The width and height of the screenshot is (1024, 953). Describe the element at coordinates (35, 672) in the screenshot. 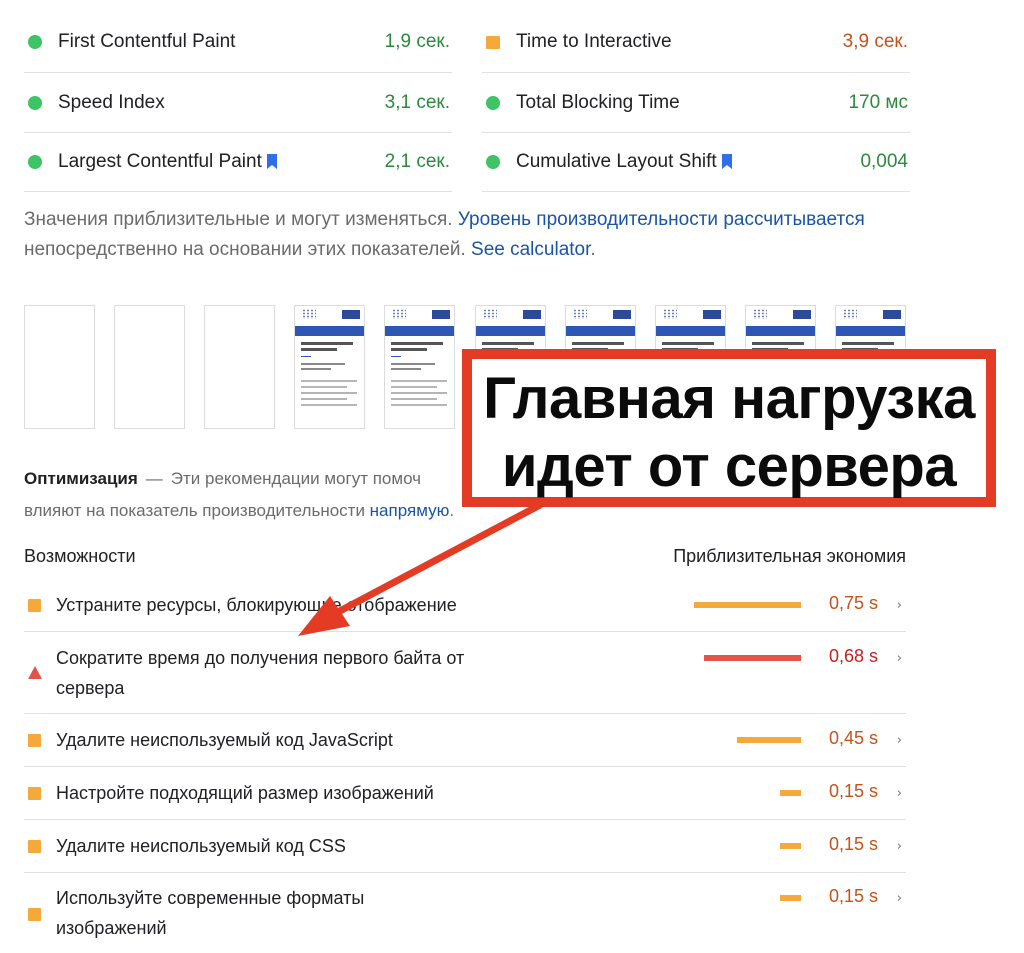

I see `red-triangle-icon` at that location.